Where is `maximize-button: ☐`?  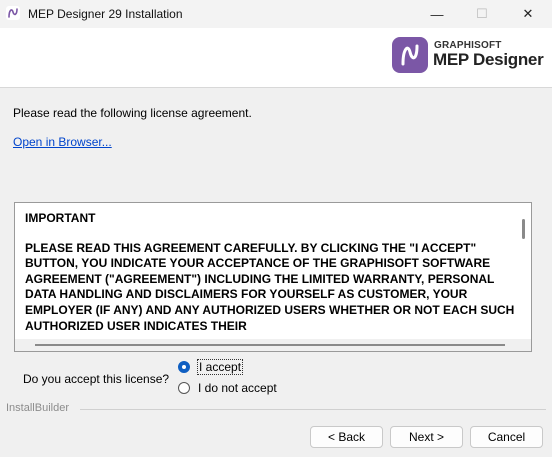 maximize-button: ☐ is located at coordinates (482, 14).